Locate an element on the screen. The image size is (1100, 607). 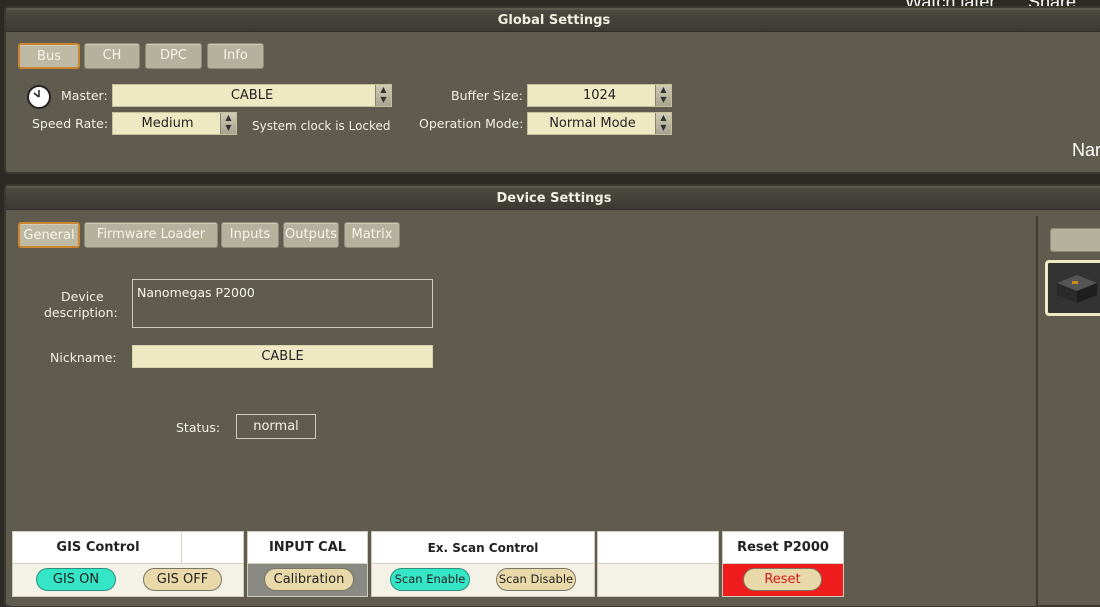
device-description-label-line1: Device is located at coordinates (82, 296).